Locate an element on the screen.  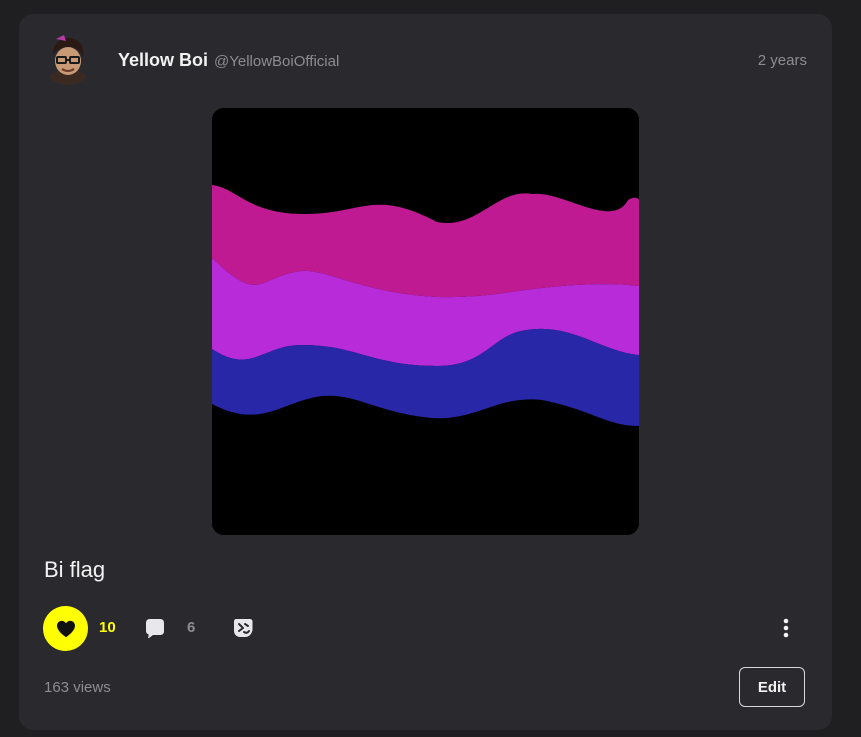
edit-button: Edit is located at coordinates (772, 687).